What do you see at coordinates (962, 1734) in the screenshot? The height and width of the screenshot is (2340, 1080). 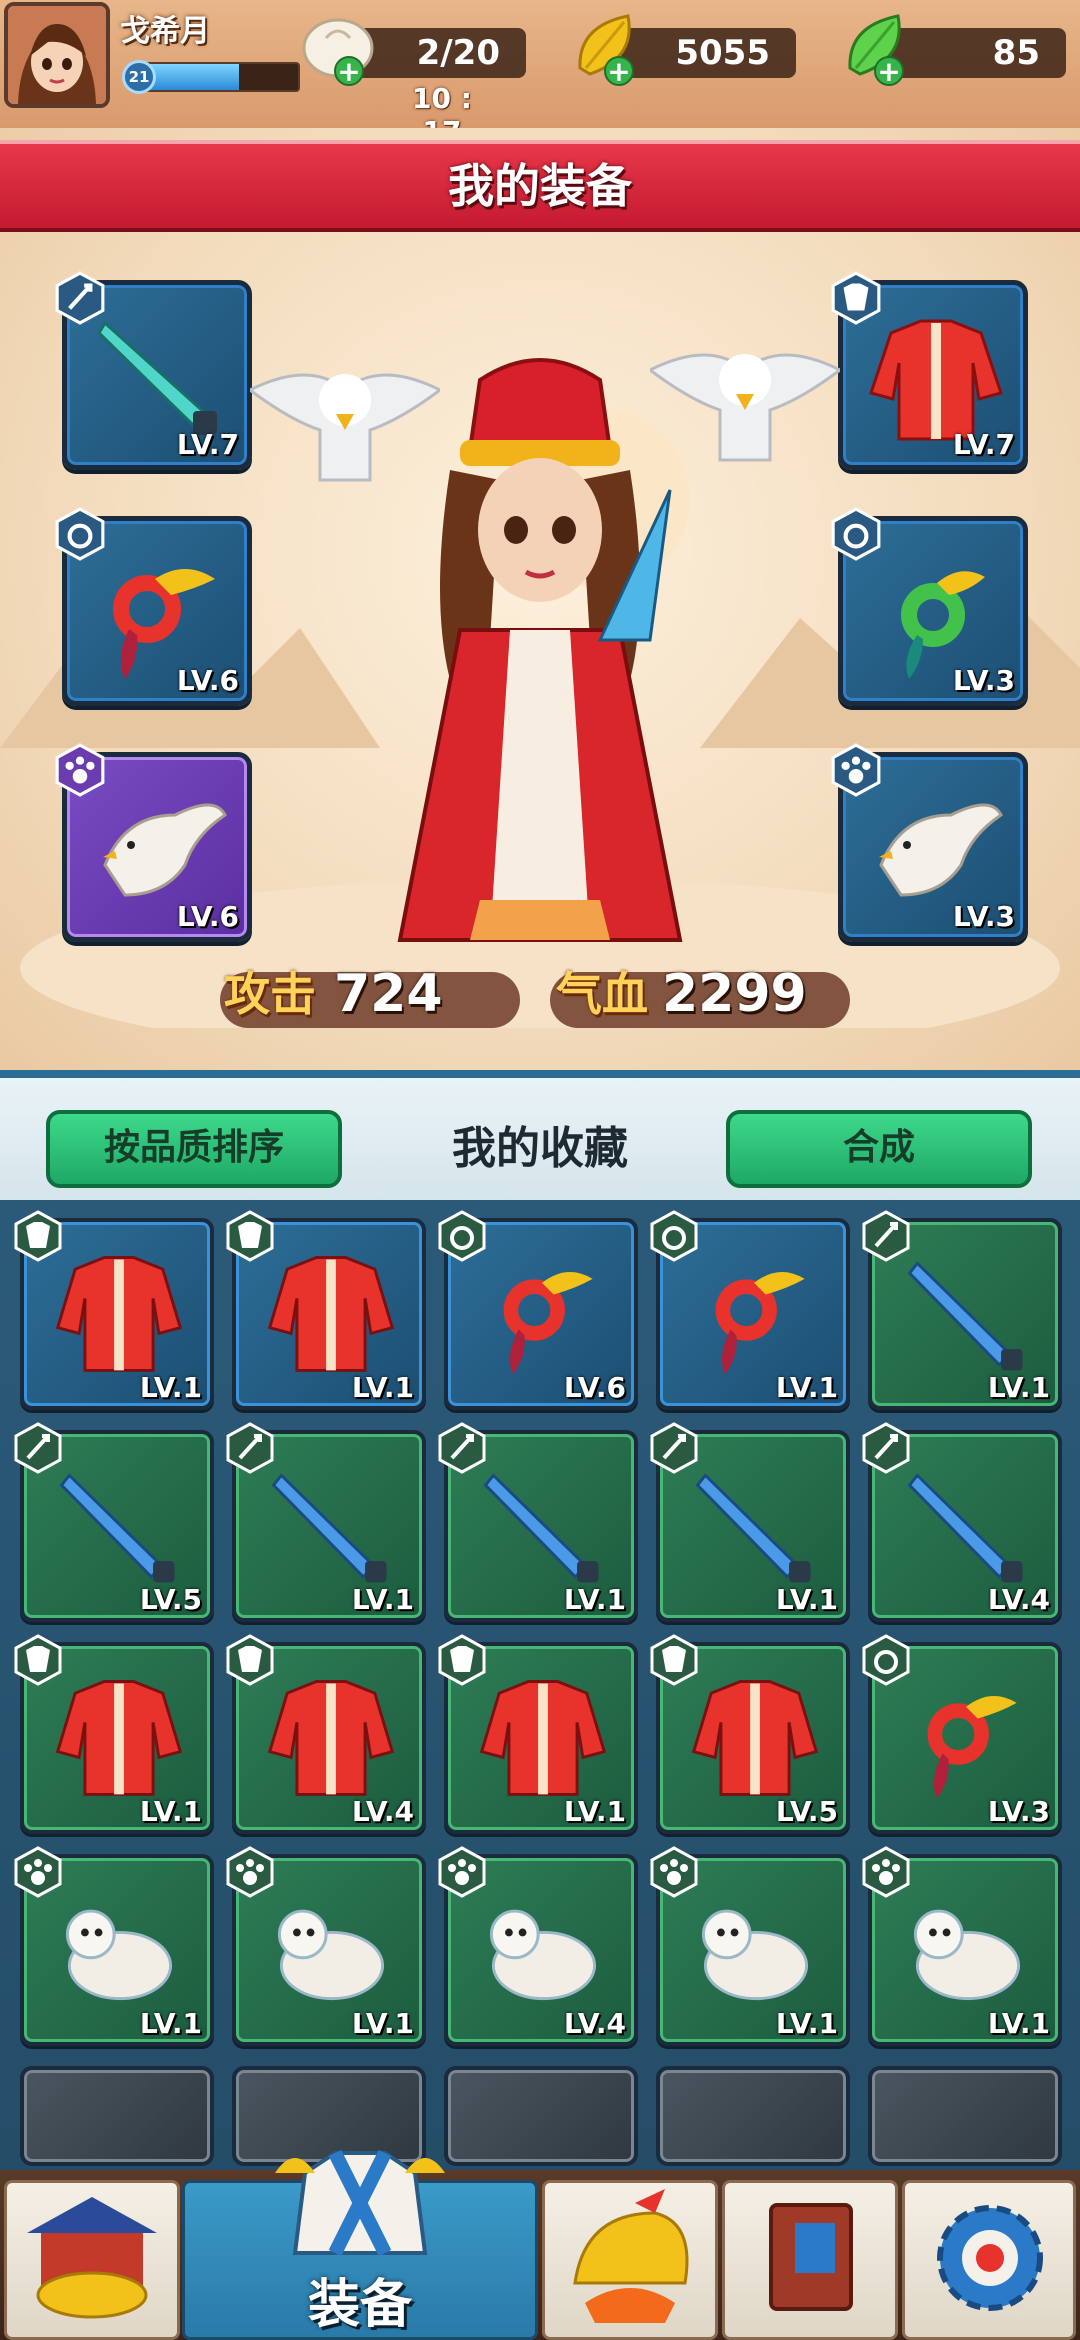 I see `collection-item-accessory: LV.3` at bounding box center [962, 1734].